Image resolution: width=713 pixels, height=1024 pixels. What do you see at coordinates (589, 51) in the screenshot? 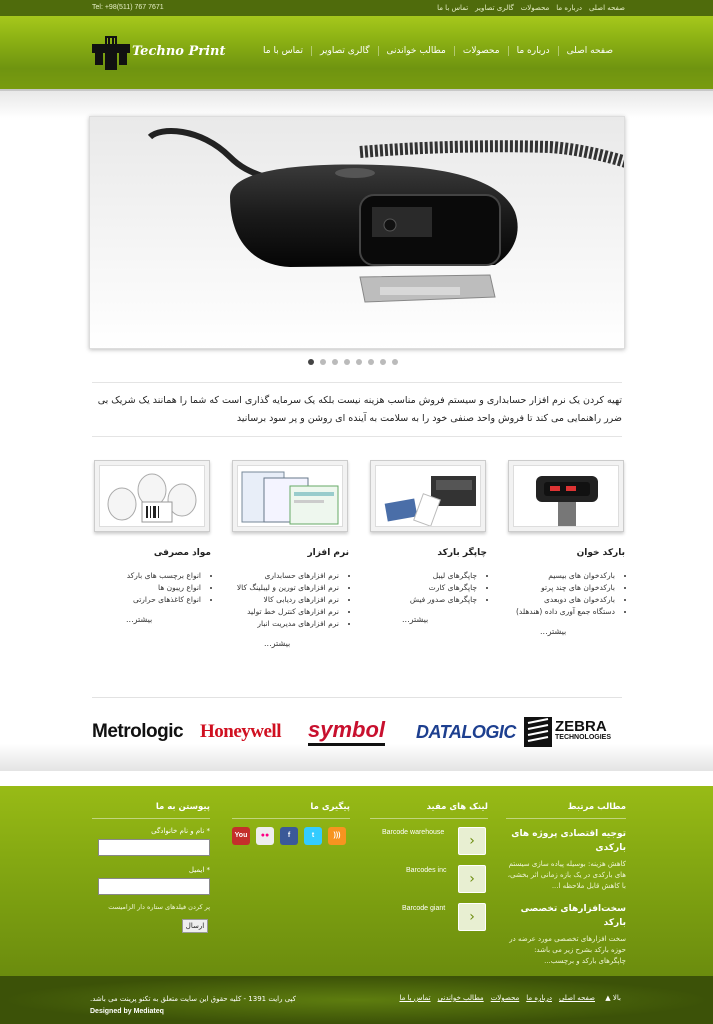
I see `nav-home: صفحه اصلی` at bounding box center [589, 51].